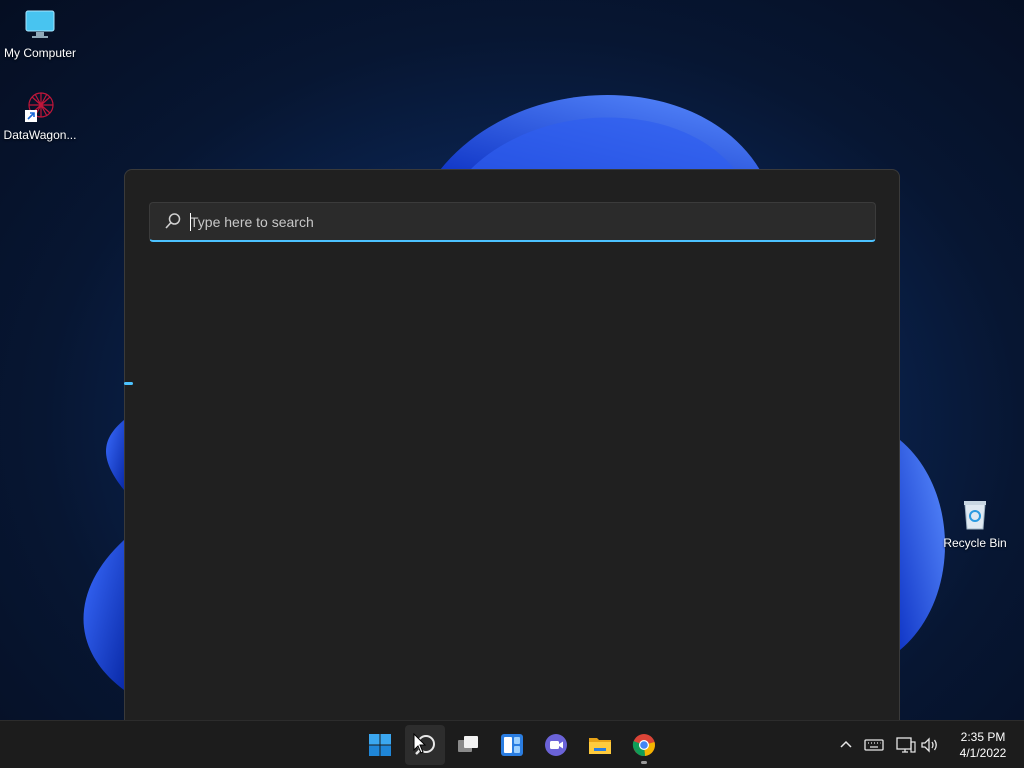 The height and width of the screenshot is (768, 1024). Describe the element at coordinates (983, 753) in the screenshot. I see `clock-date: 4/1/2022` at that location.